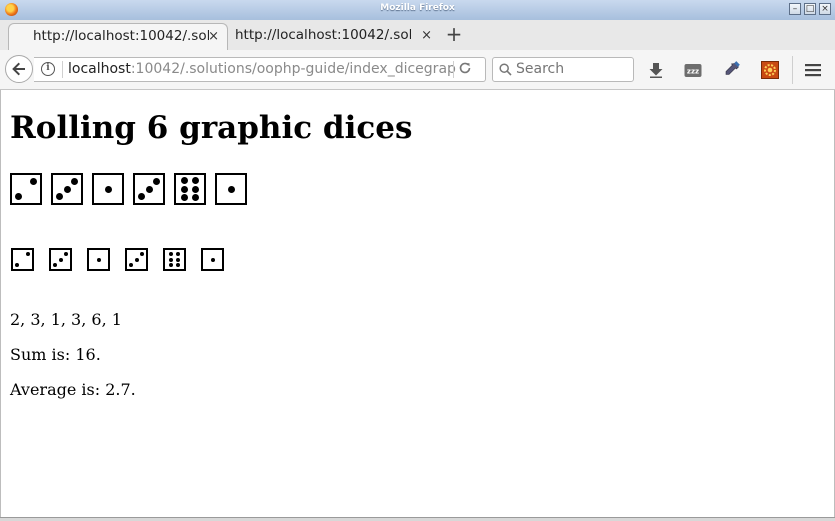  Describe the element at coordinates (99, 69) in the screenshot. I see `url-host: localhost` at that location.